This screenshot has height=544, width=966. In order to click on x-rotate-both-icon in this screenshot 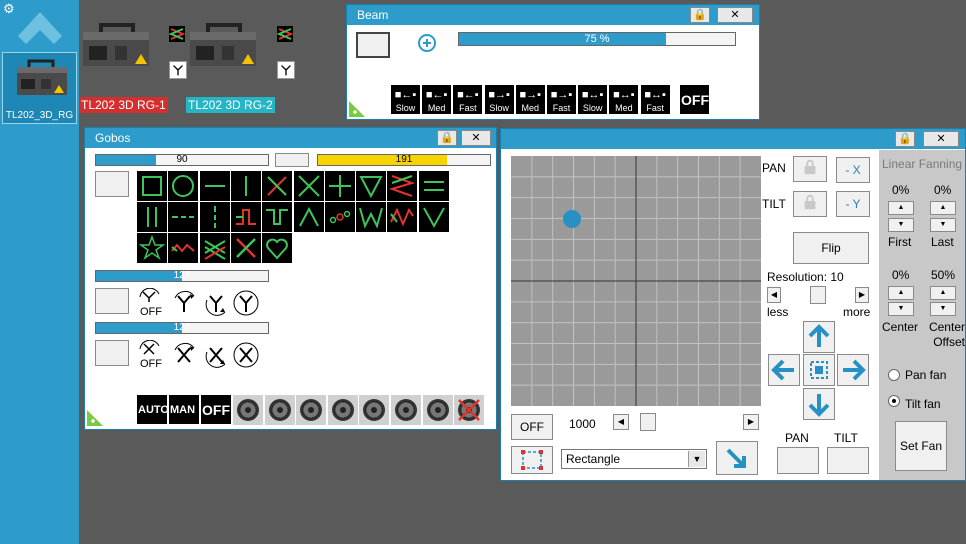, I will do `click(246, 355)`.